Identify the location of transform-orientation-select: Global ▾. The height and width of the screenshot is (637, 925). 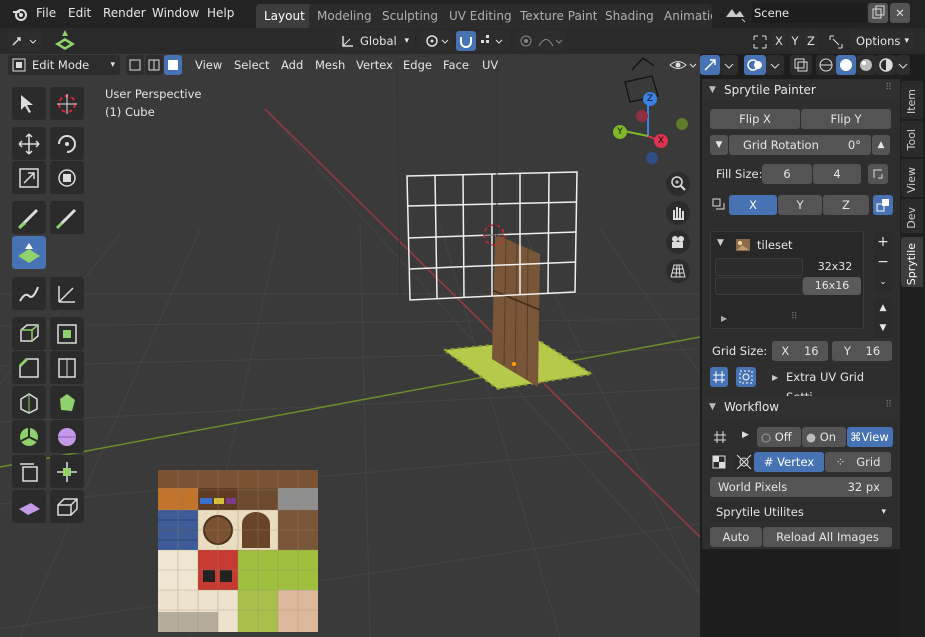
(375, 41).